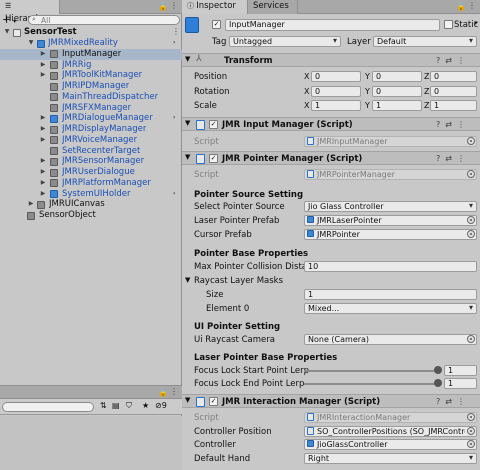  I want to click on scale-z-field: 1, so click(453, 105).